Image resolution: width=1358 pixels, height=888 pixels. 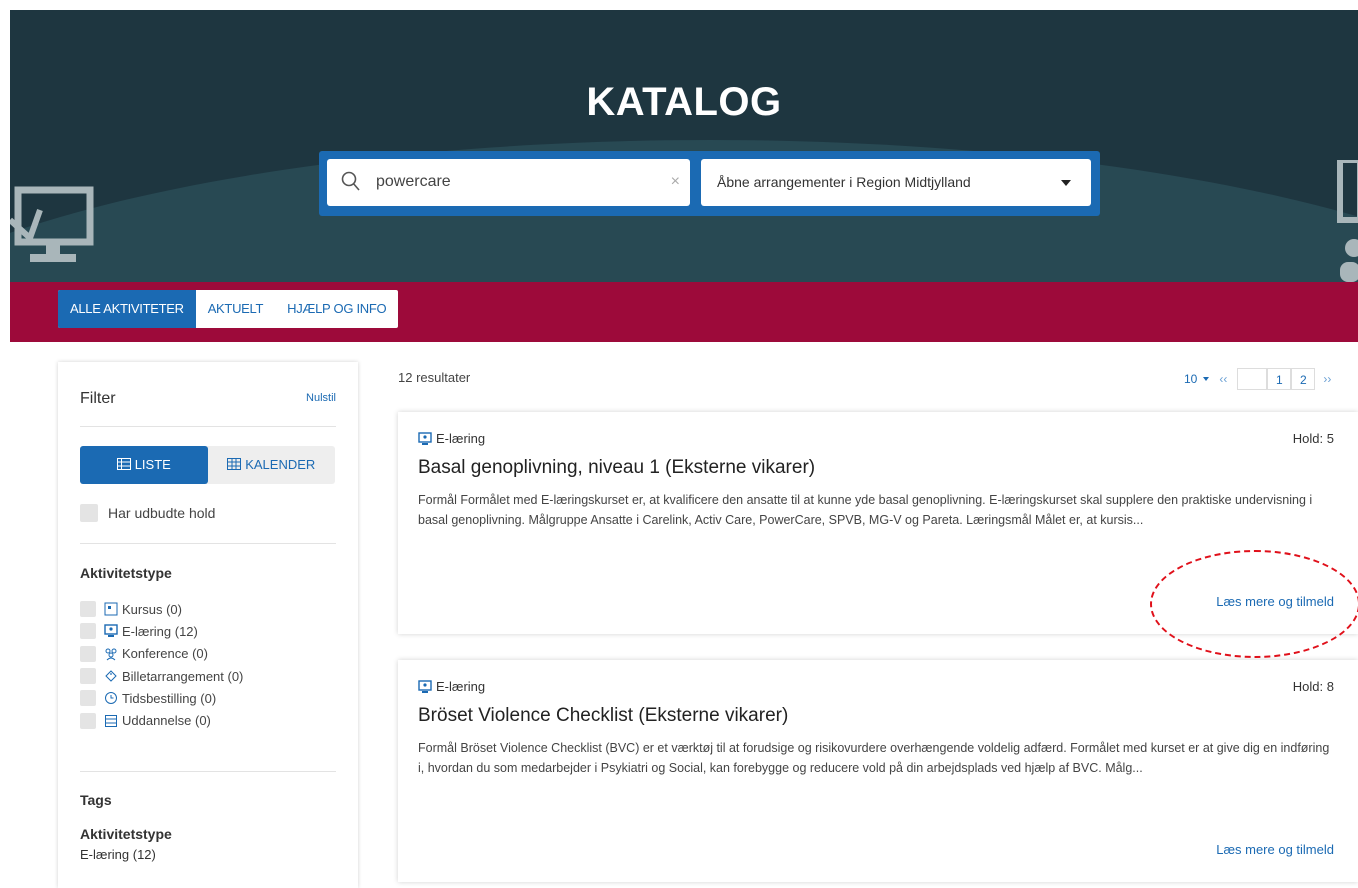 I want to click on clear-icon: ×, so click(x=675, y=182).